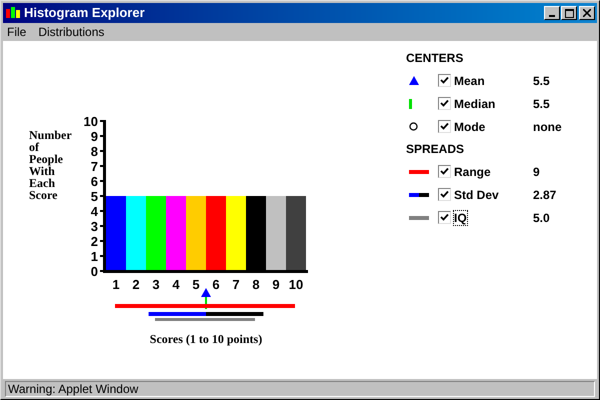 The width and height of the screenshot is (600, 400). Describe the element at coordinates (493, 217) in the screenshot. I see `checkbox-label: IQ` at that location.